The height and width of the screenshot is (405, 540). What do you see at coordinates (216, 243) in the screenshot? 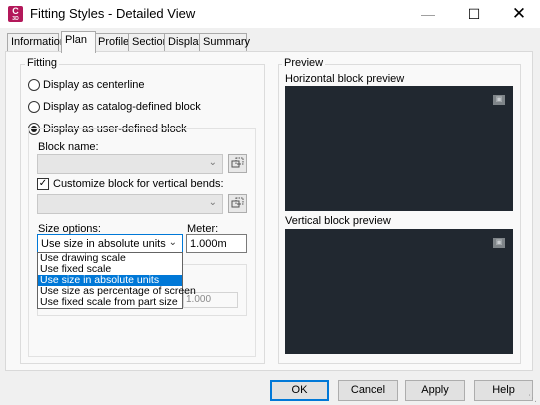
I see `meter-input: 1.000m` at bounding box center [216, 243].